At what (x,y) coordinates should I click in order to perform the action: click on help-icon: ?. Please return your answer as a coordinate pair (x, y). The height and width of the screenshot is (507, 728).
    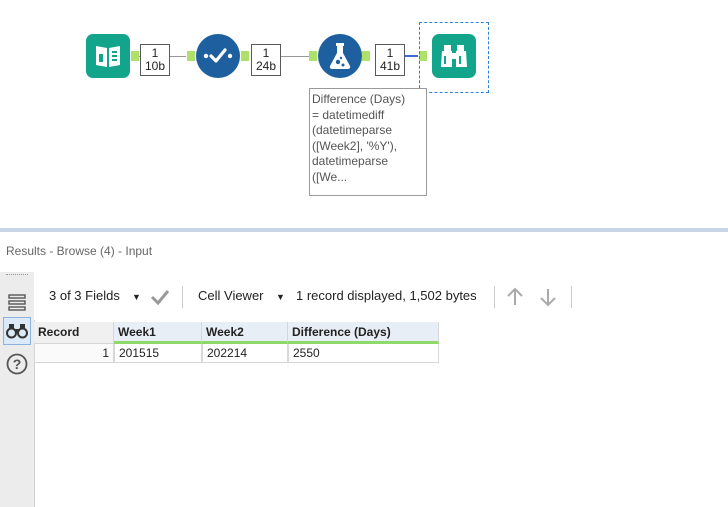
    Looking at the image, I should click on (17, 364).